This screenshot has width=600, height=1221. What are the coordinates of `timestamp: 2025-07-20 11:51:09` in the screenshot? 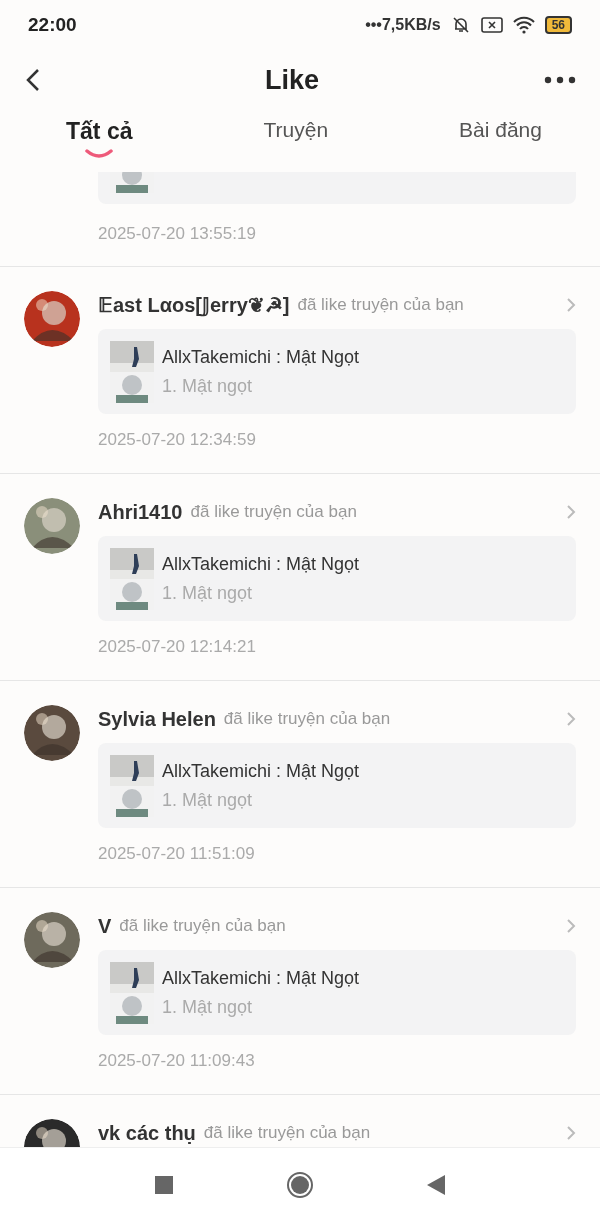 It's located at (177, 854).